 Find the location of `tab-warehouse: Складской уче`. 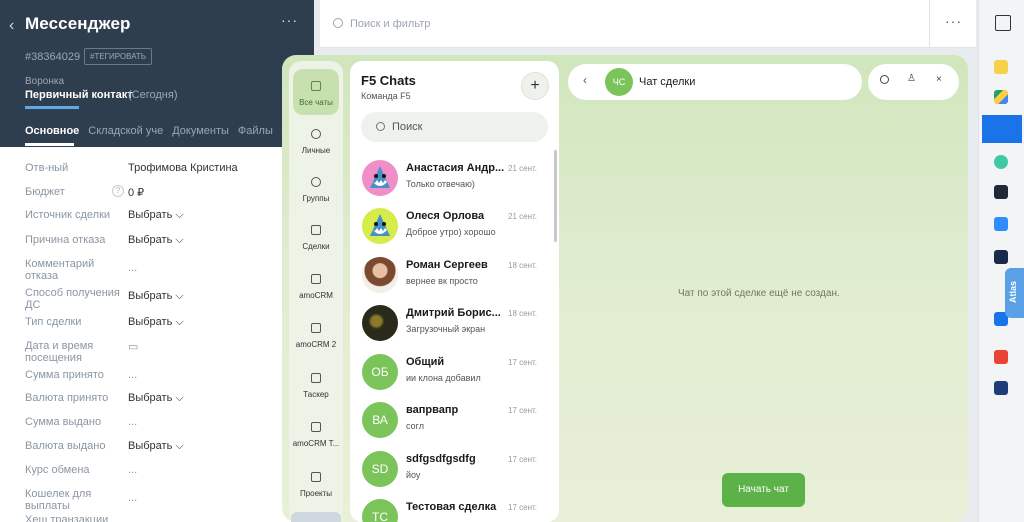

tab-warehouse: Складской уче is located at coordinates (125, 131).